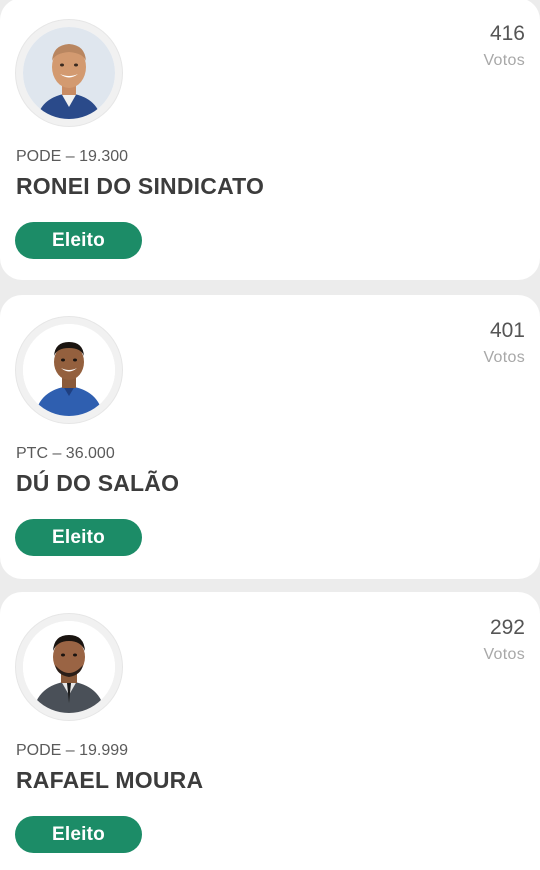 This screenshot has width=540, height=870. I want to click on party-number: PODE – 19.999, so click(72, 750).